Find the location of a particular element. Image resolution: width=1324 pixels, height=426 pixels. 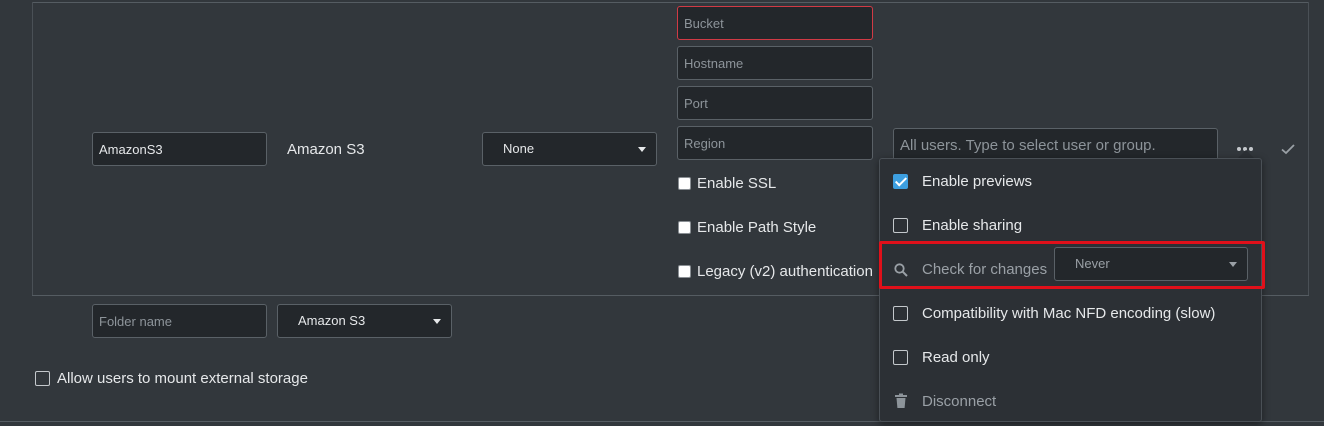

allow-mount-label: Allow users to mount external storage is located at coordinates (182, 378).